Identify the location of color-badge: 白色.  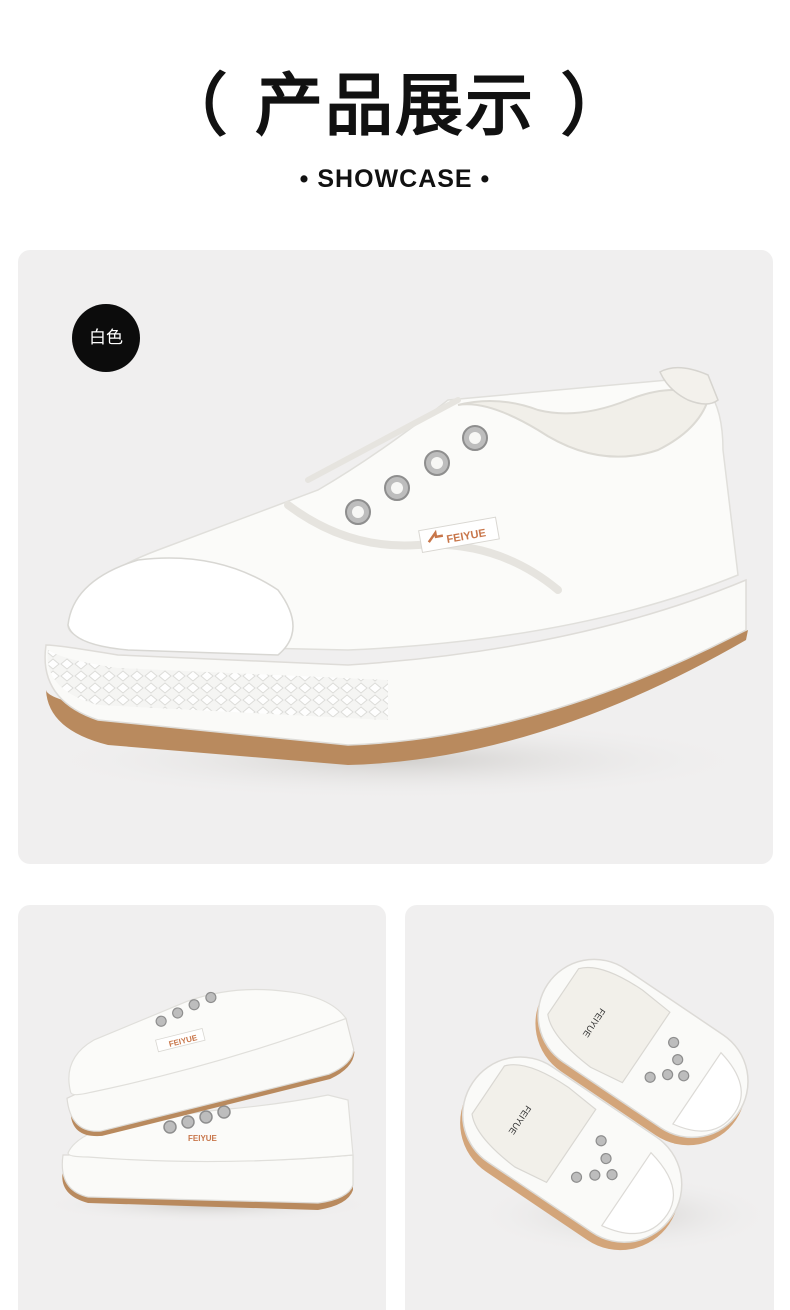
(106, 338).